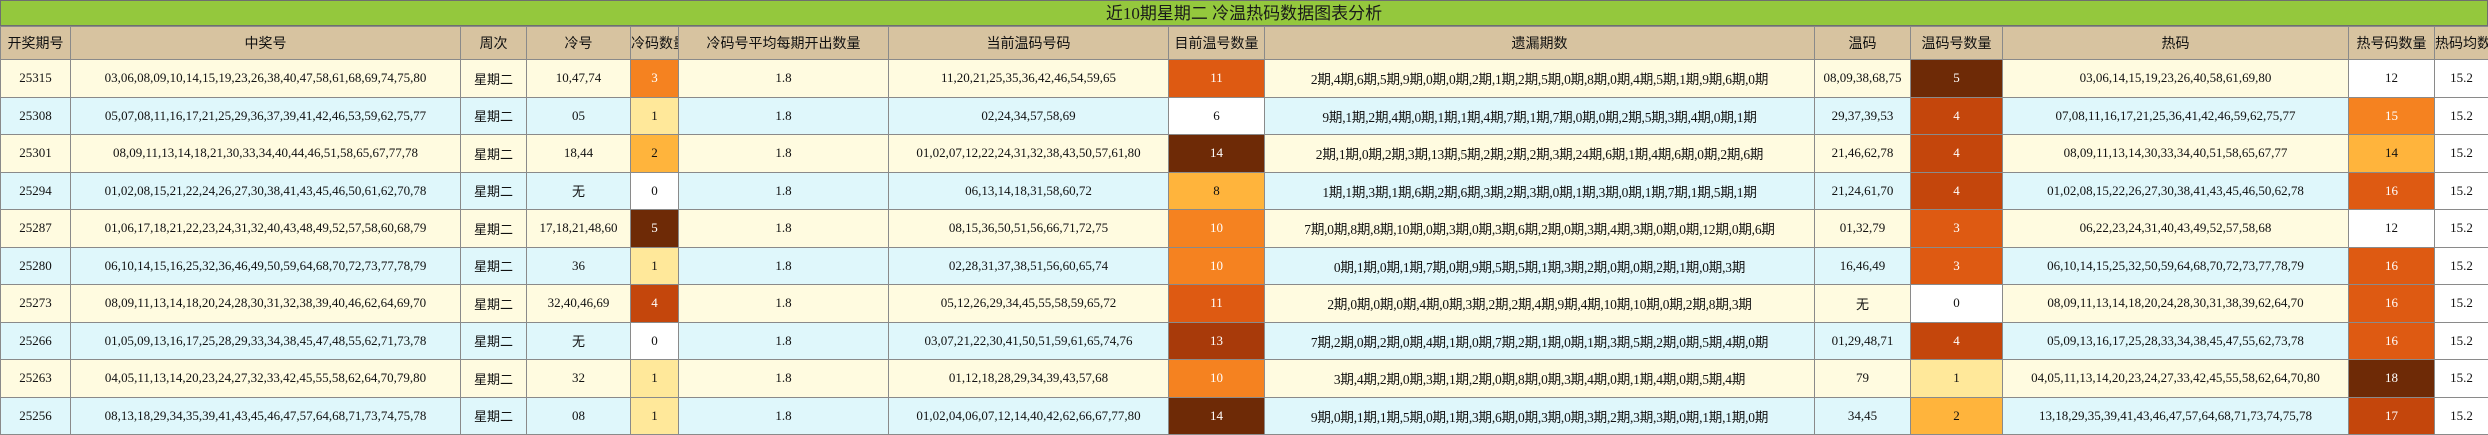  What do you see at coordinates (1863, 379) in the screenshot?
I see `cell-warm: 79` at bounding box center [1863, 379].